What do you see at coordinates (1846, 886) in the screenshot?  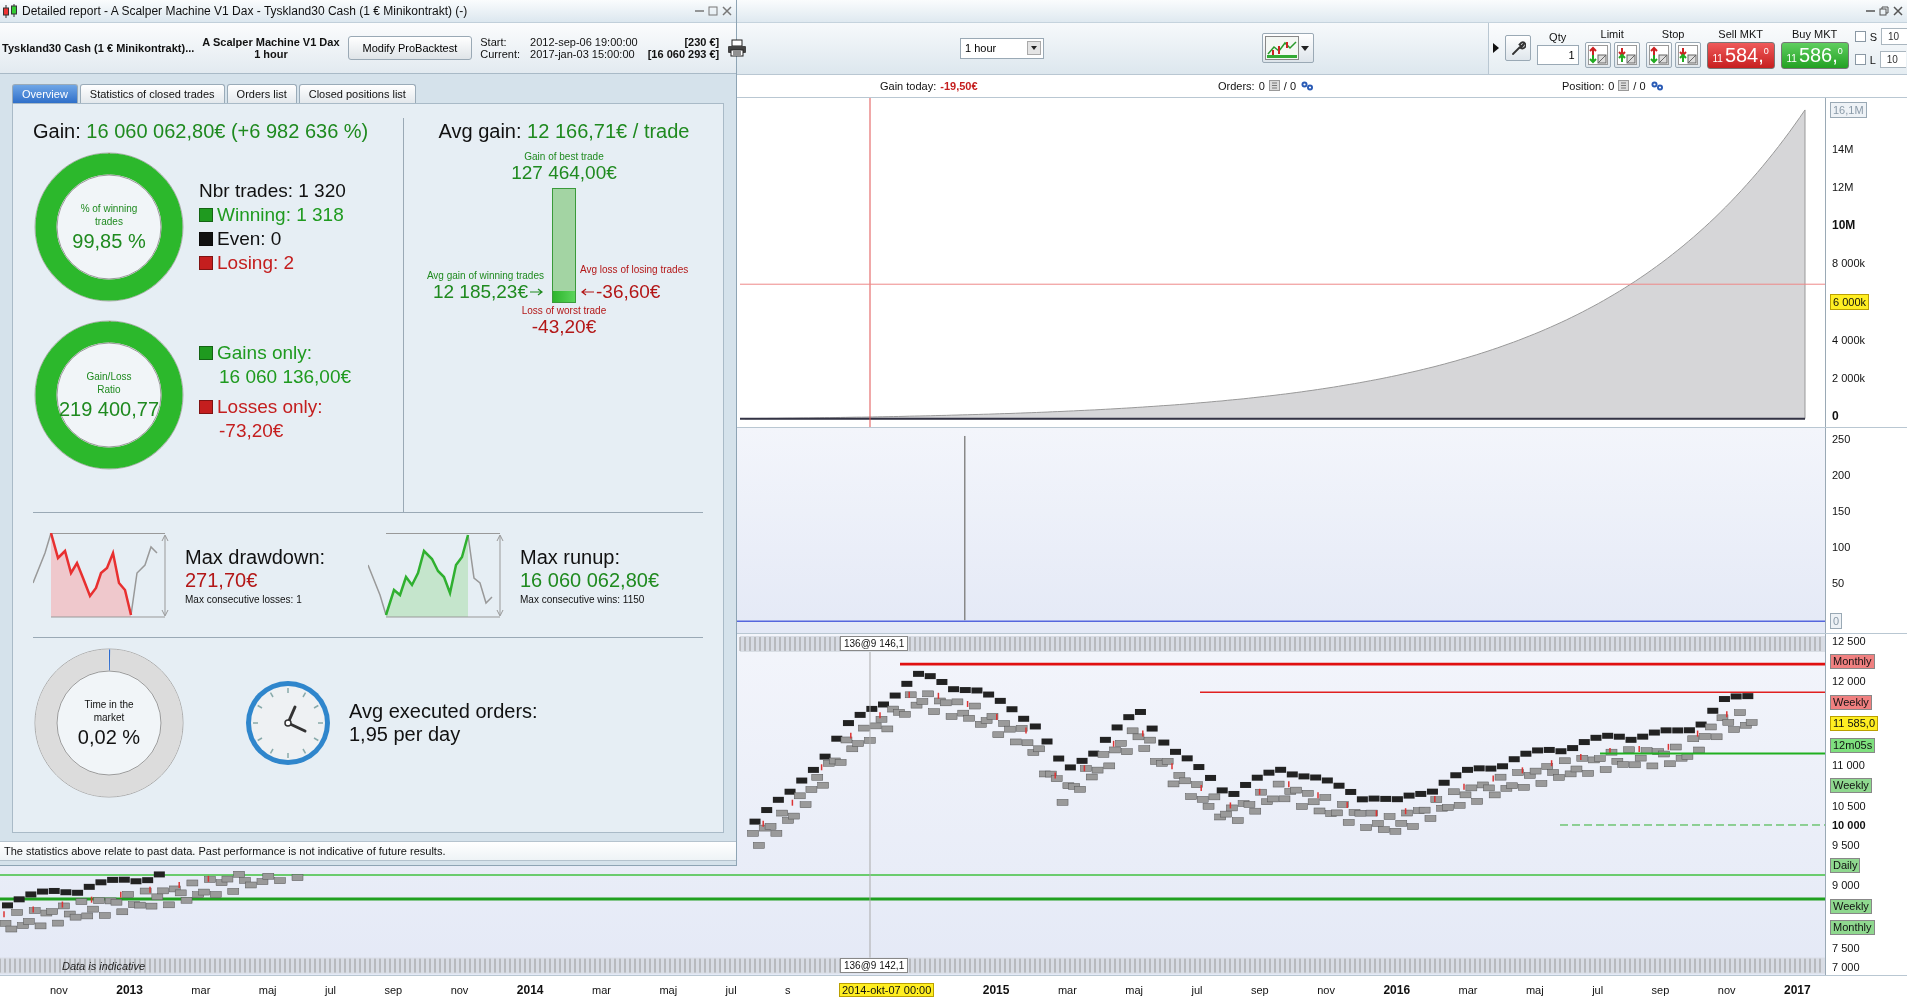 I see `axis-label: 9 000` at bounding box center [1846, 886].